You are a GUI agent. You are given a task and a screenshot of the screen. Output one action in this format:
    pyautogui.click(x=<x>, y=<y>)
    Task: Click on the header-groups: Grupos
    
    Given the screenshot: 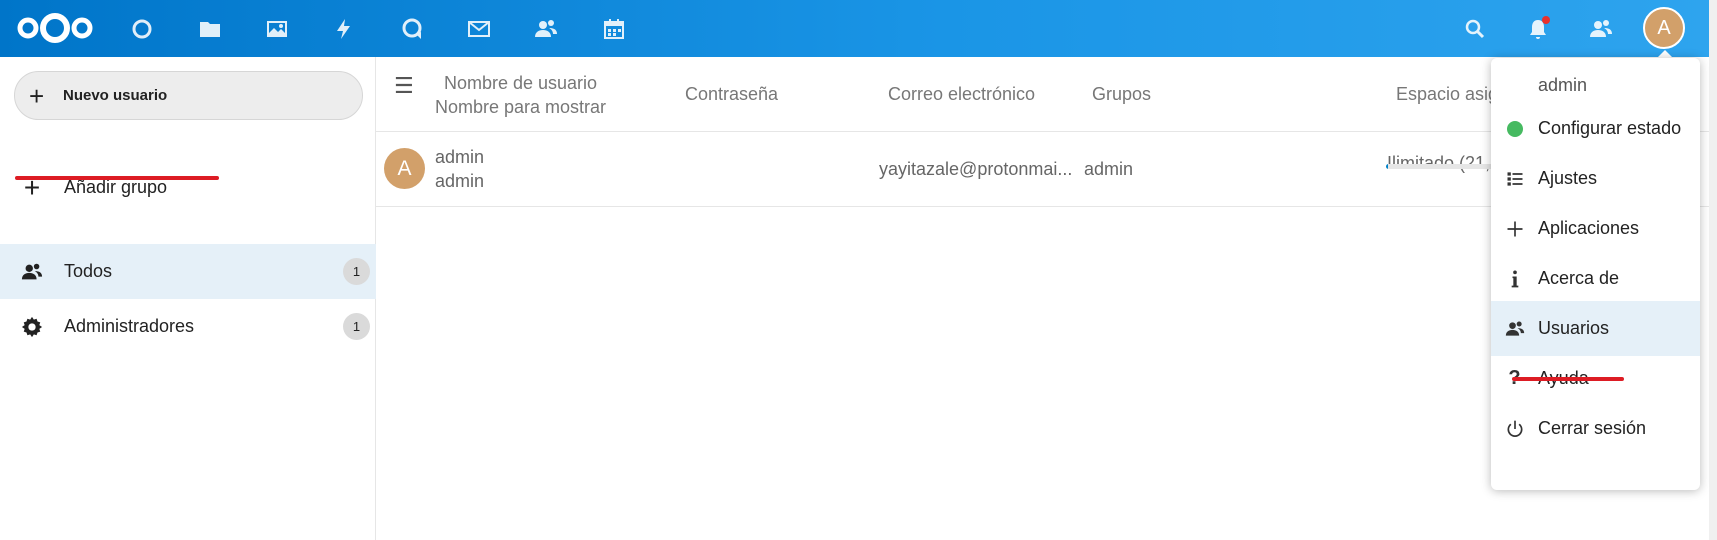 What is the action you would take?
    pyautogui.click(x=1121, y=94)
    